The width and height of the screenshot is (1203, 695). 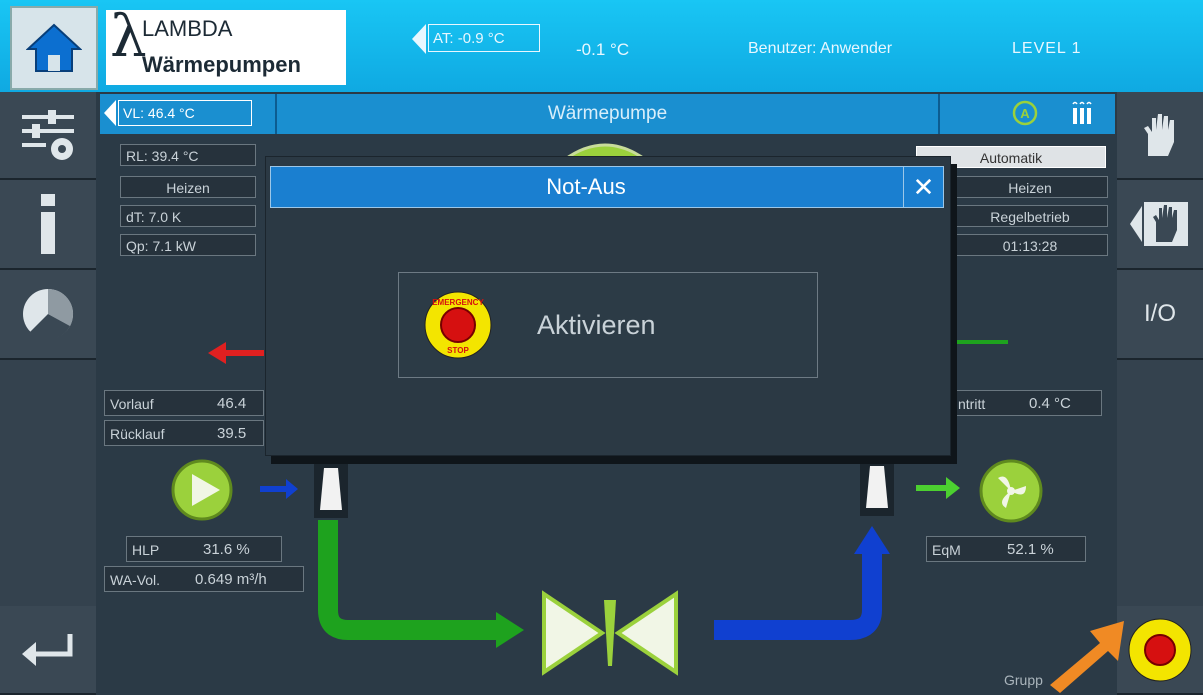 I want to click on back-button, so click(x=48, y=650).